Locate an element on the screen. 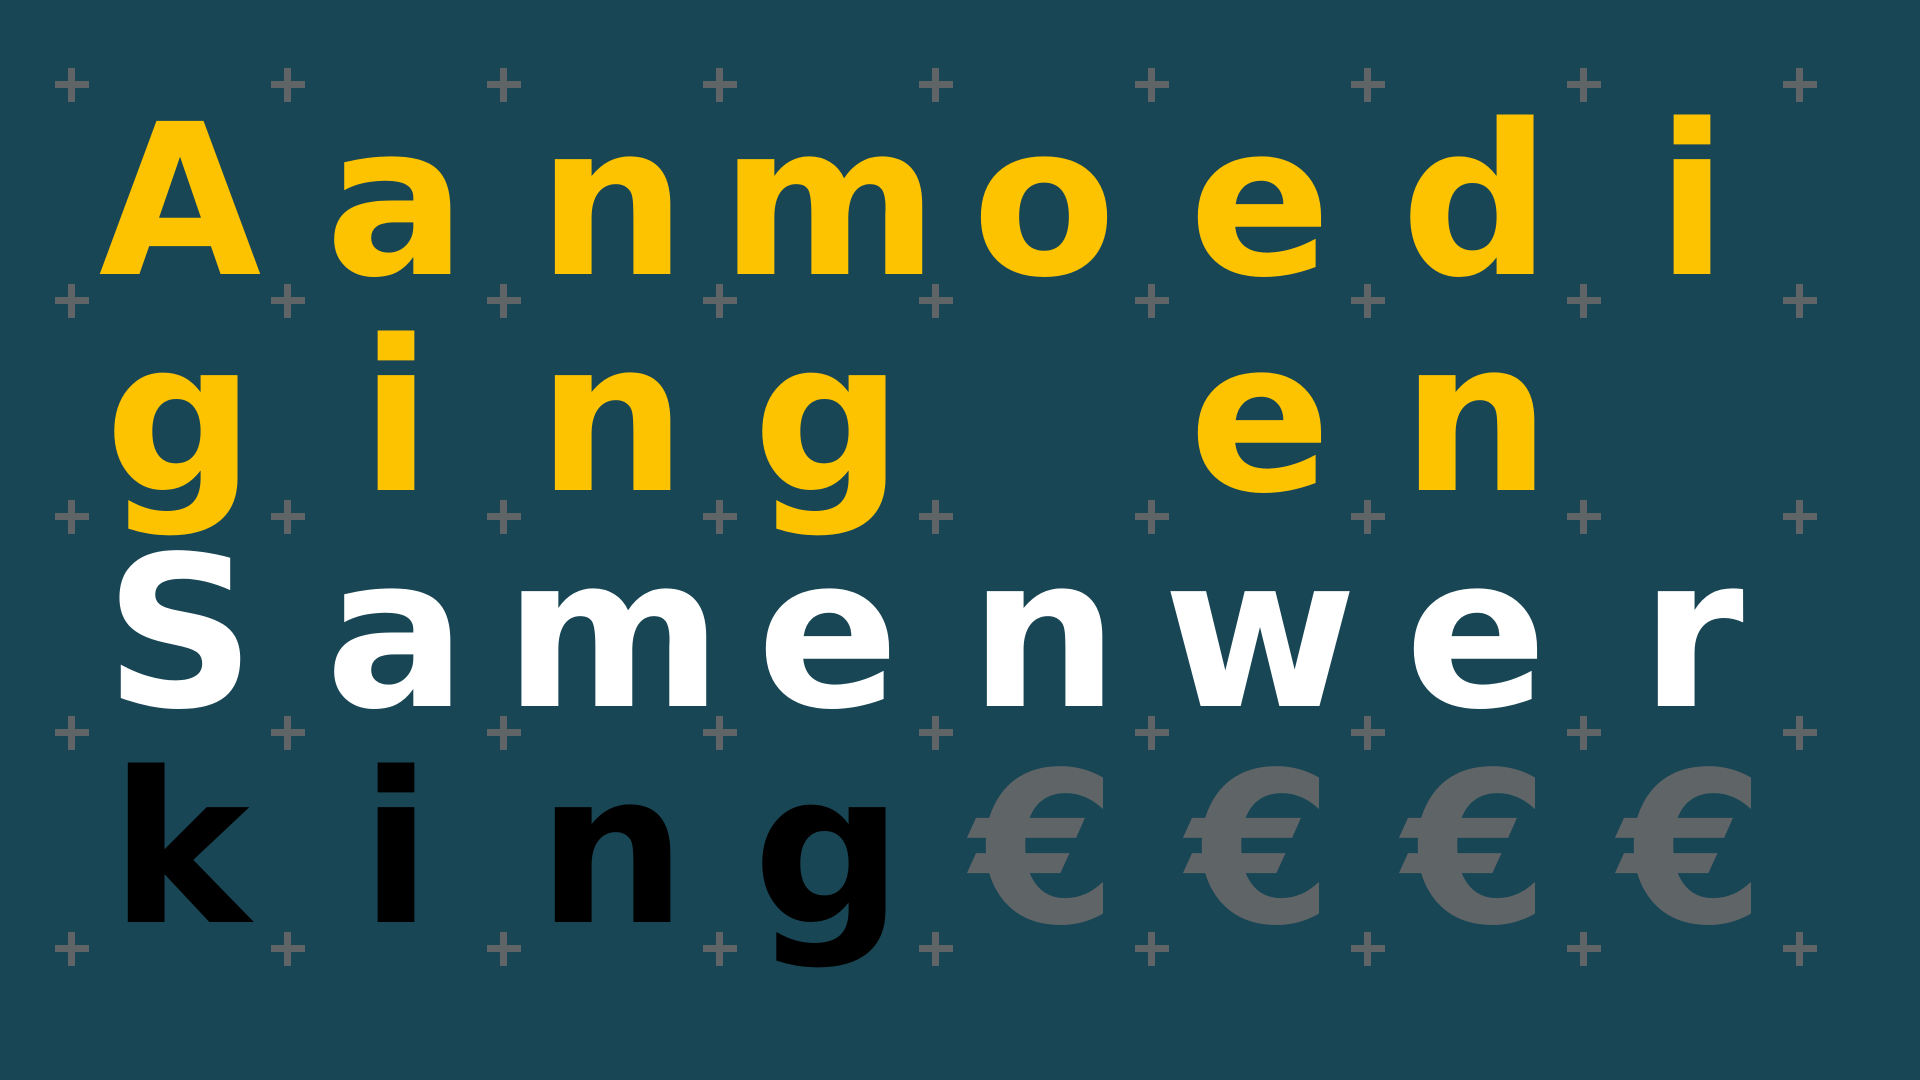 The height and width of the screenshot is (1080, 1920). letter-glyph: r is located at coordinates (1692, 633).